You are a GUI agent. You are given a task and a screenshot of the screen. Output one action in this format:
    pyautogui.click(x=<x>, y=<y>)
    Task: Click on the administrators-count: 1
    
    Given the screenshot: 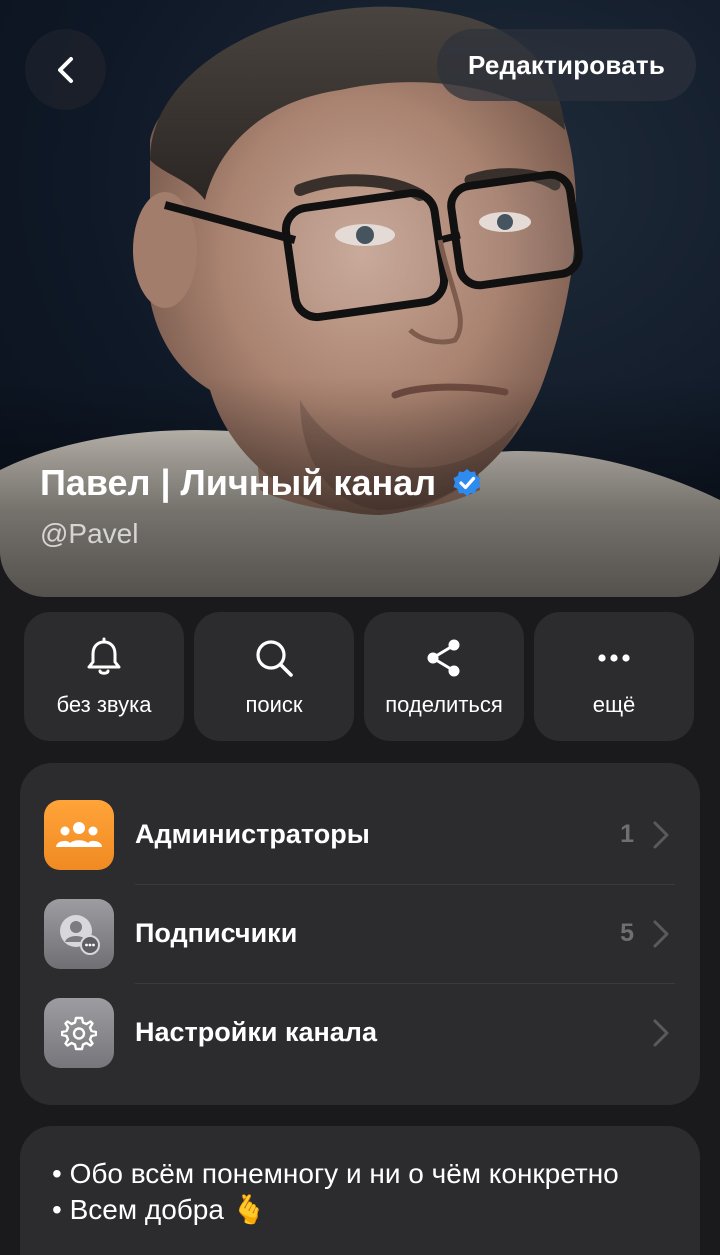 What is the action you would take?
    pyautogui.click(x=627, y=834)
    